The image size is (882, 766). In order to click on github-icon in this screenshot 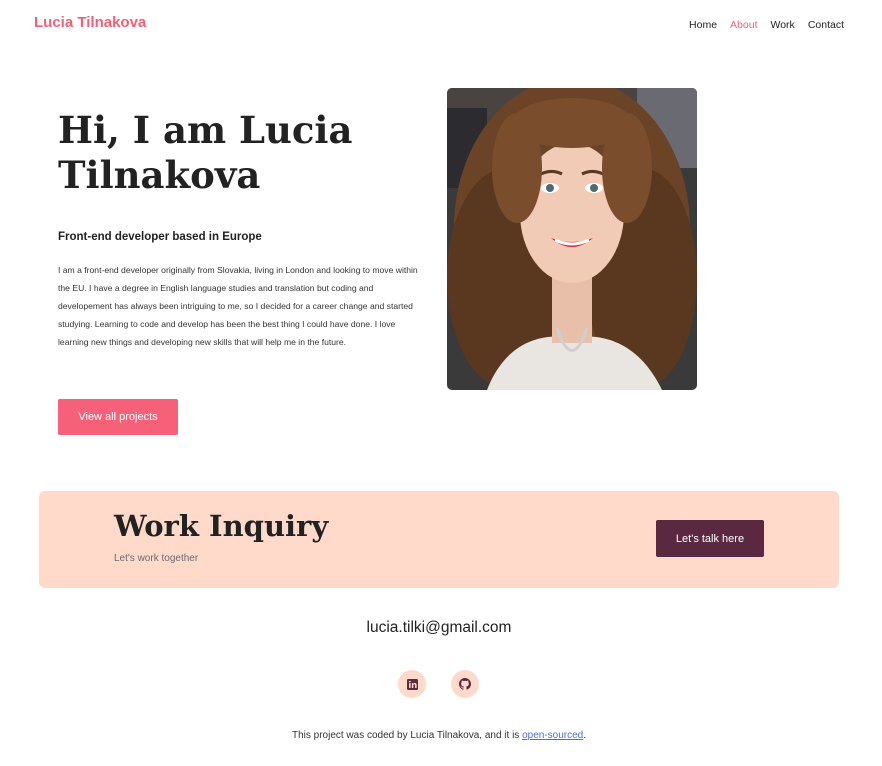, I will do `click(465, 684)`.